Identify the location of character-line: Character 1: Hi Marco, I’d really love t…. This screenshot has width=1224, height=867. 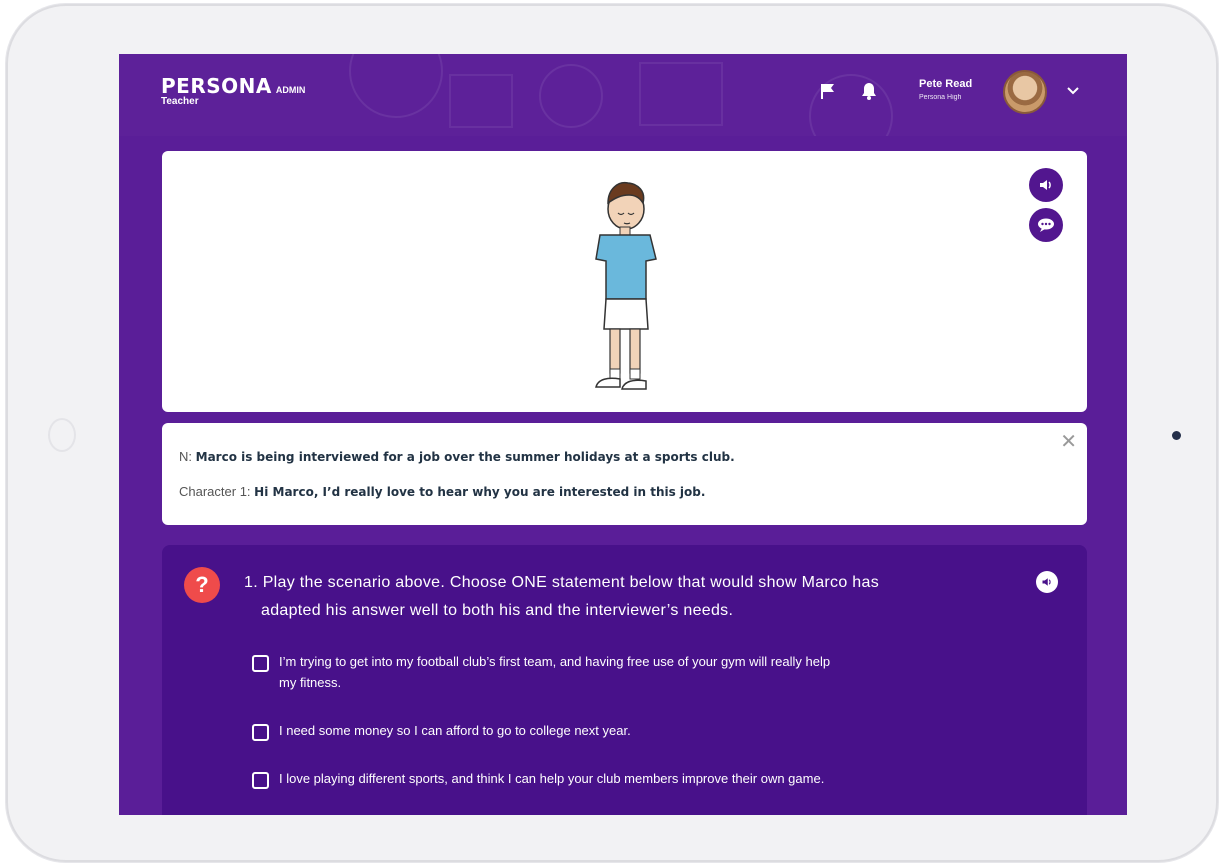
(442, 491).